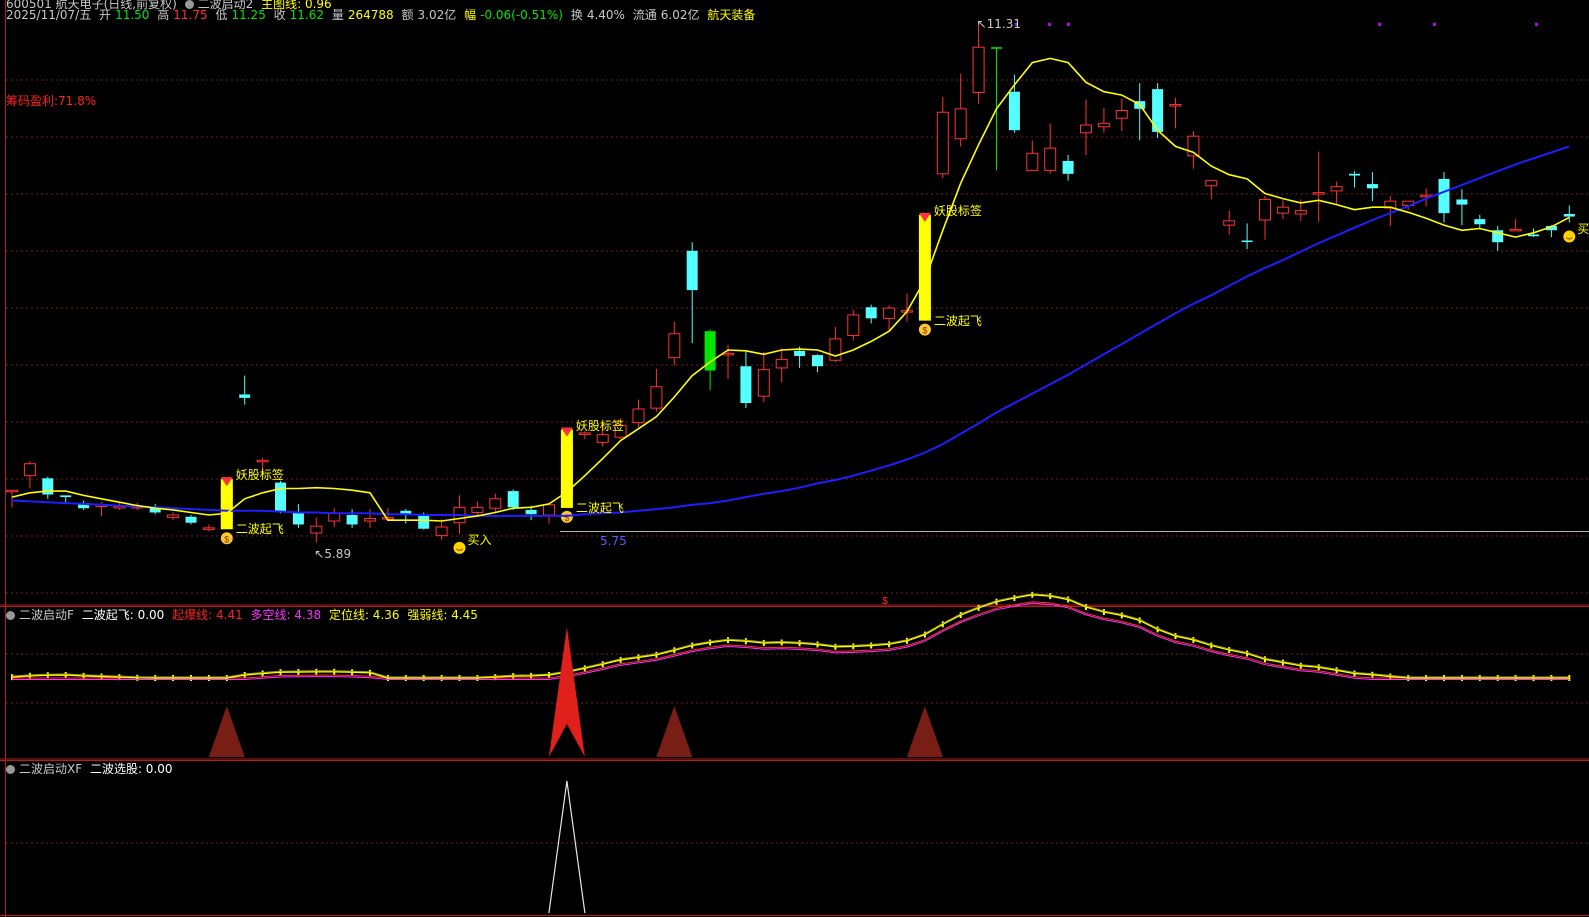 The width and height of the screenshot is (1589, 917). I want to click on high-value: 11.75, so click(190, 15).